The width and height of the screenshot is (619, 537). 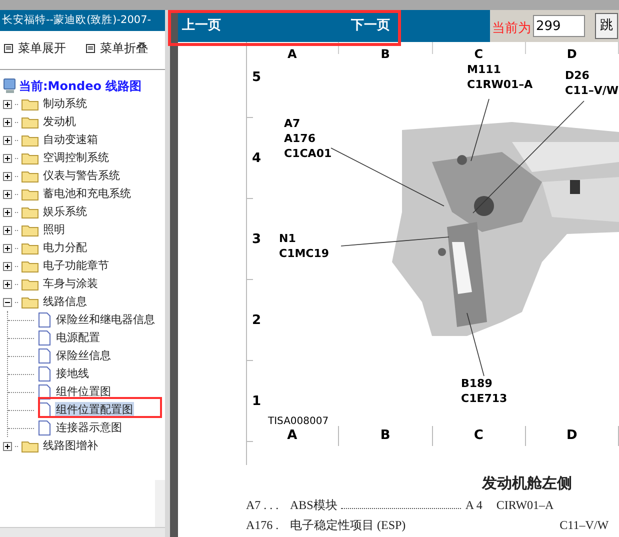 I want to click on legend-description: 电子稳定性项目 (ESP), so click(x=348, y=525).